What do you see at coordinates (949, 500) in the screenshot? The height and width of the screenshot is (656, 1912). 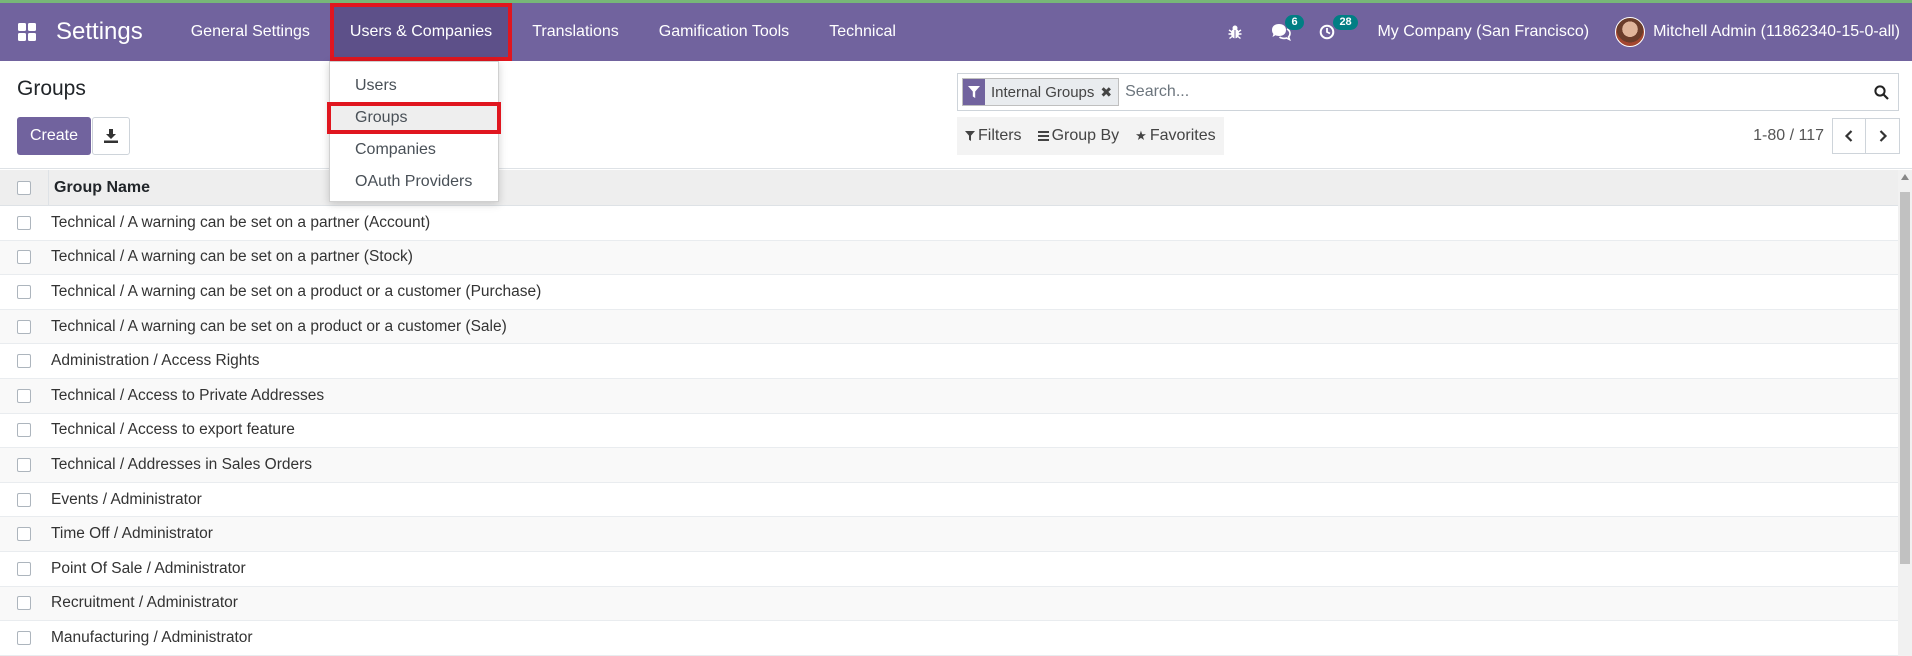 I see `table-row: Events / Administrator` at bounding box center [949, 500].